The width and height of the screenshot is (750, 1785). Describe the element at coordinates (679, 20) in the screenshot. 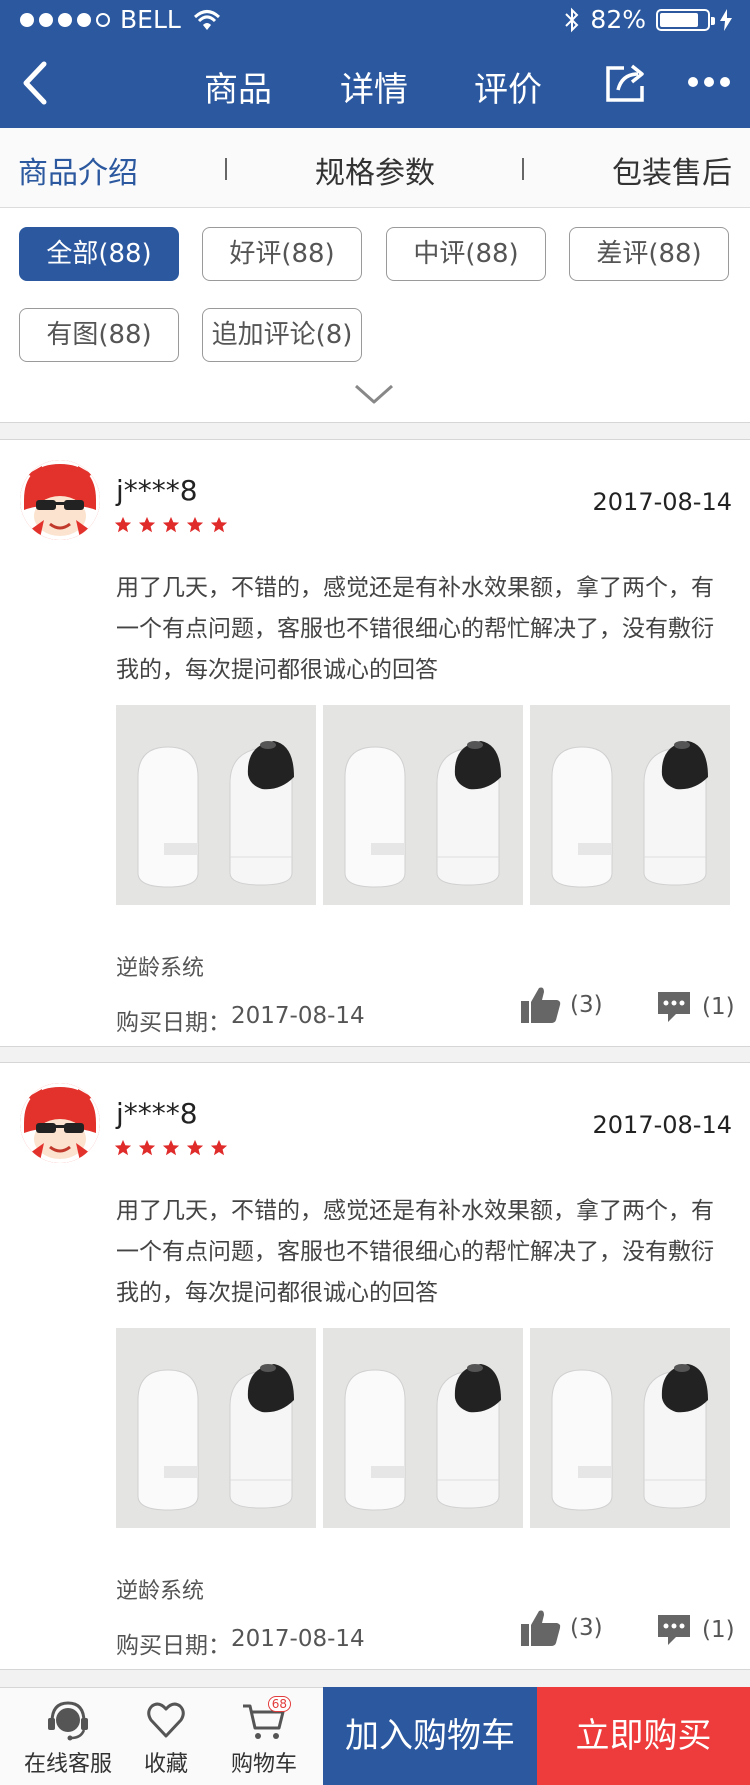

I see `battery-level` at that location.